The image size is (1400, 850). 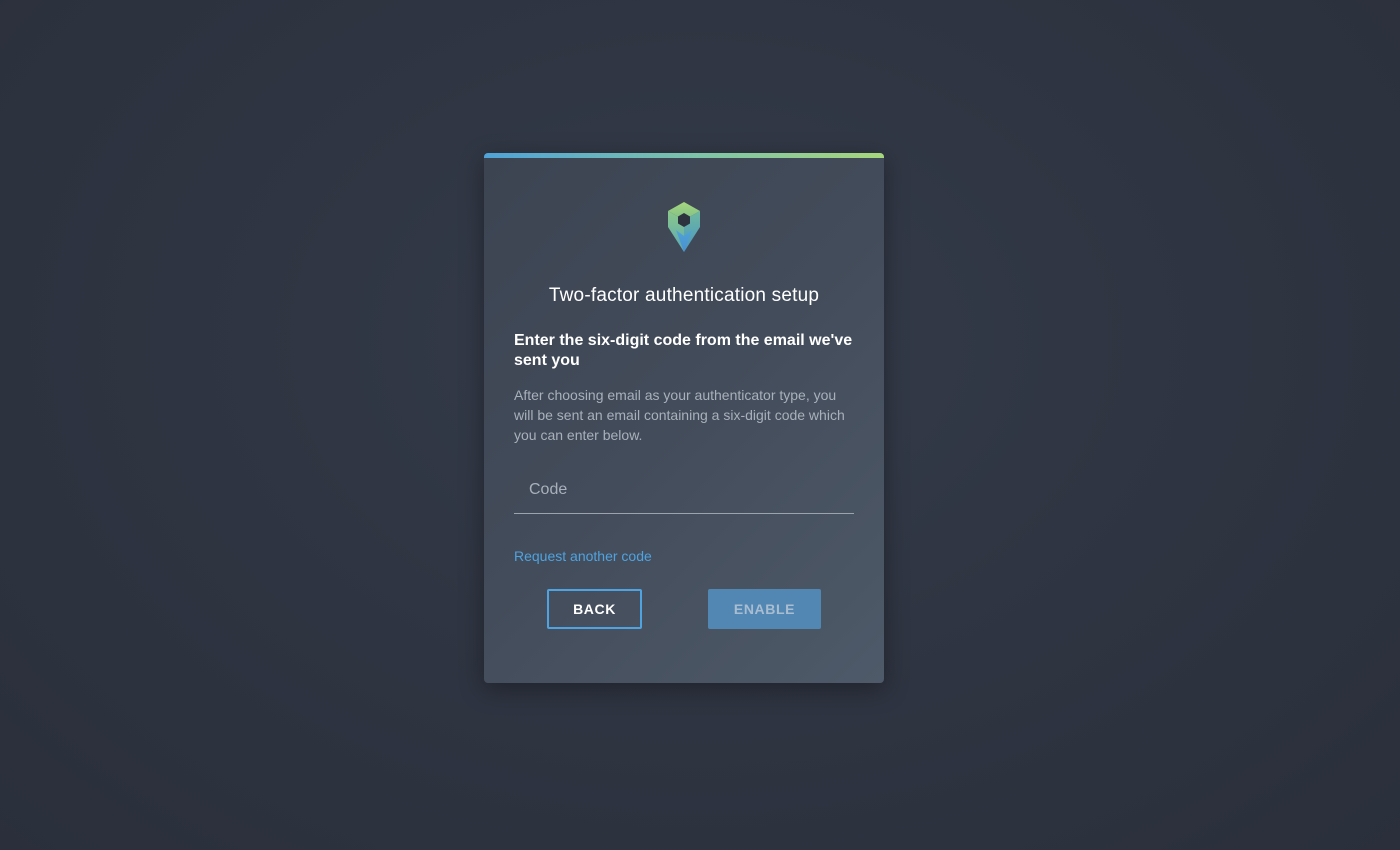 I want to click on dialog-title: Two-factor authentication setup, so click(x=684, y=295).